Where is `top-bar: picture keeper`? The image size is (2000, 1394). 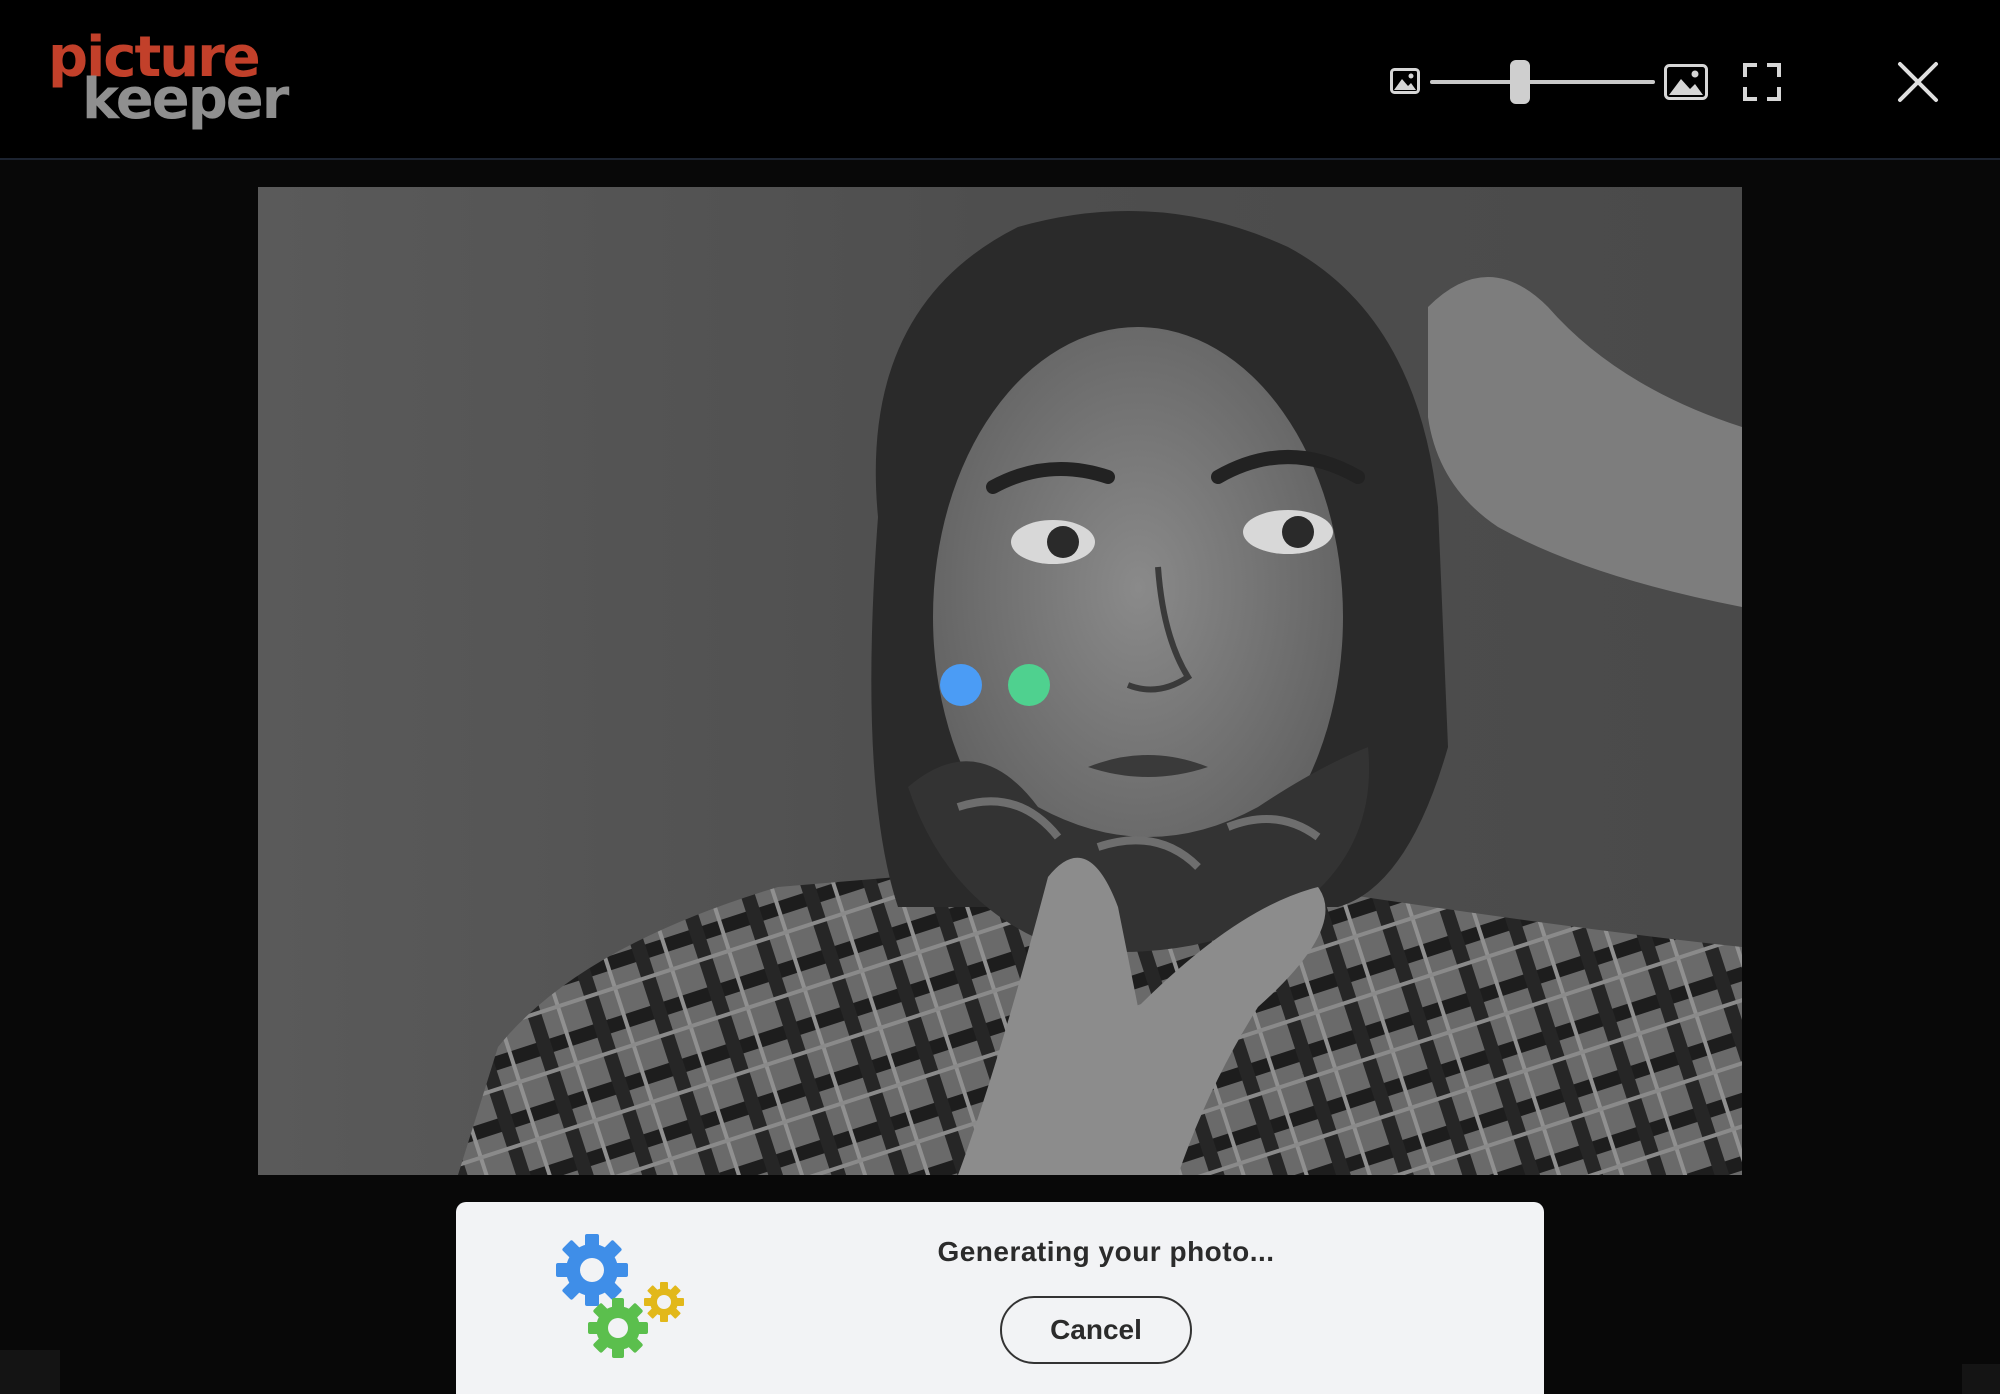
top-bar: picture keeper is located at coordinates (1000, 80).